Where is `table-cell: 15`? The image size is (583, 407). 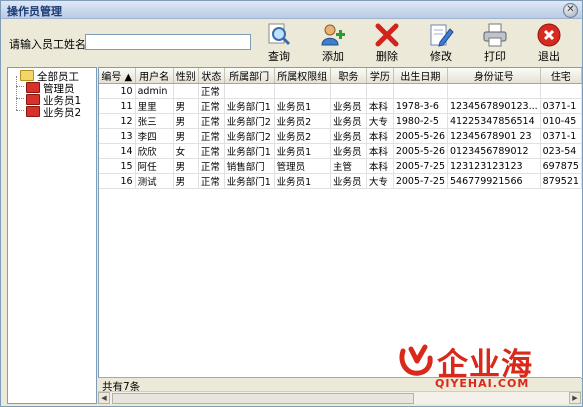 table-cell: 15 is located at coordinates (117, 166).